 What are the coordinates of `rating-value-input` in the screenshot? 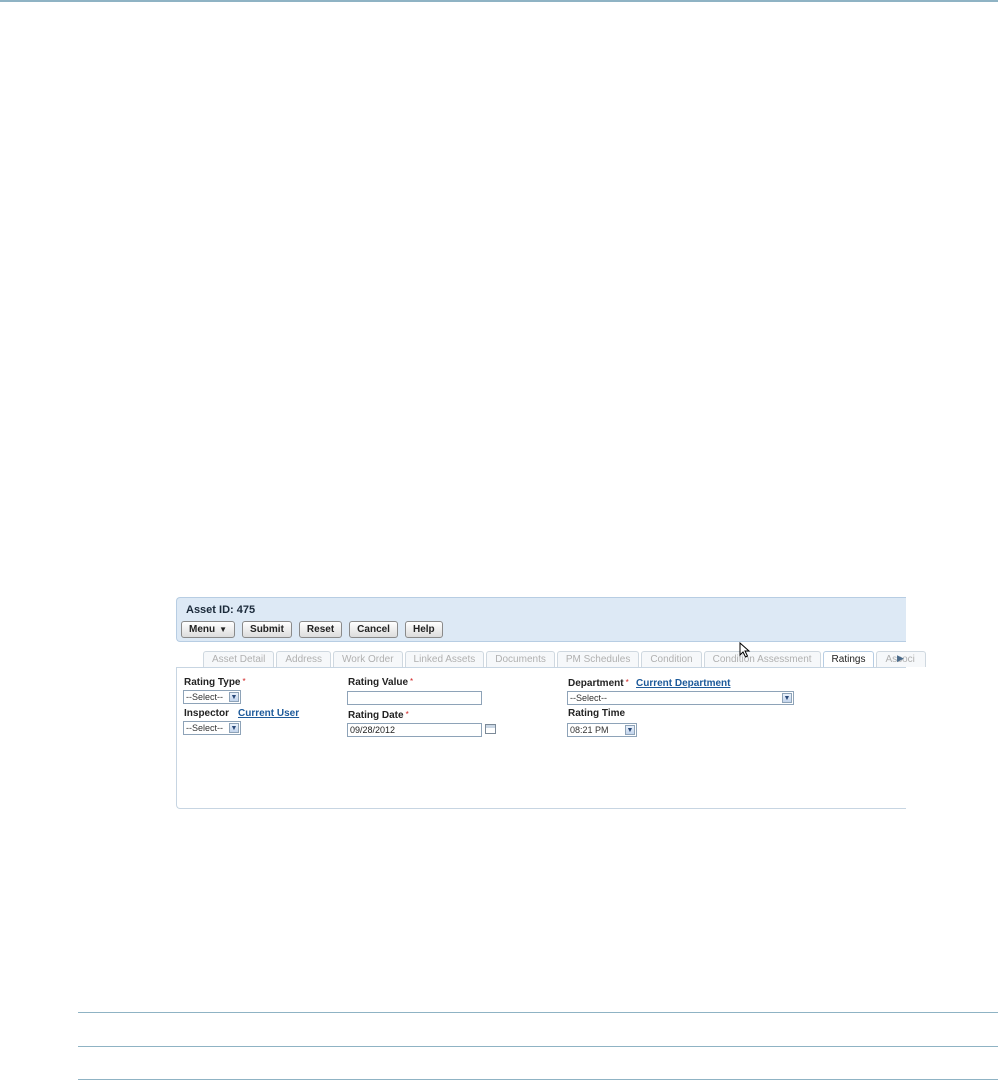 It's located at (414, 698).